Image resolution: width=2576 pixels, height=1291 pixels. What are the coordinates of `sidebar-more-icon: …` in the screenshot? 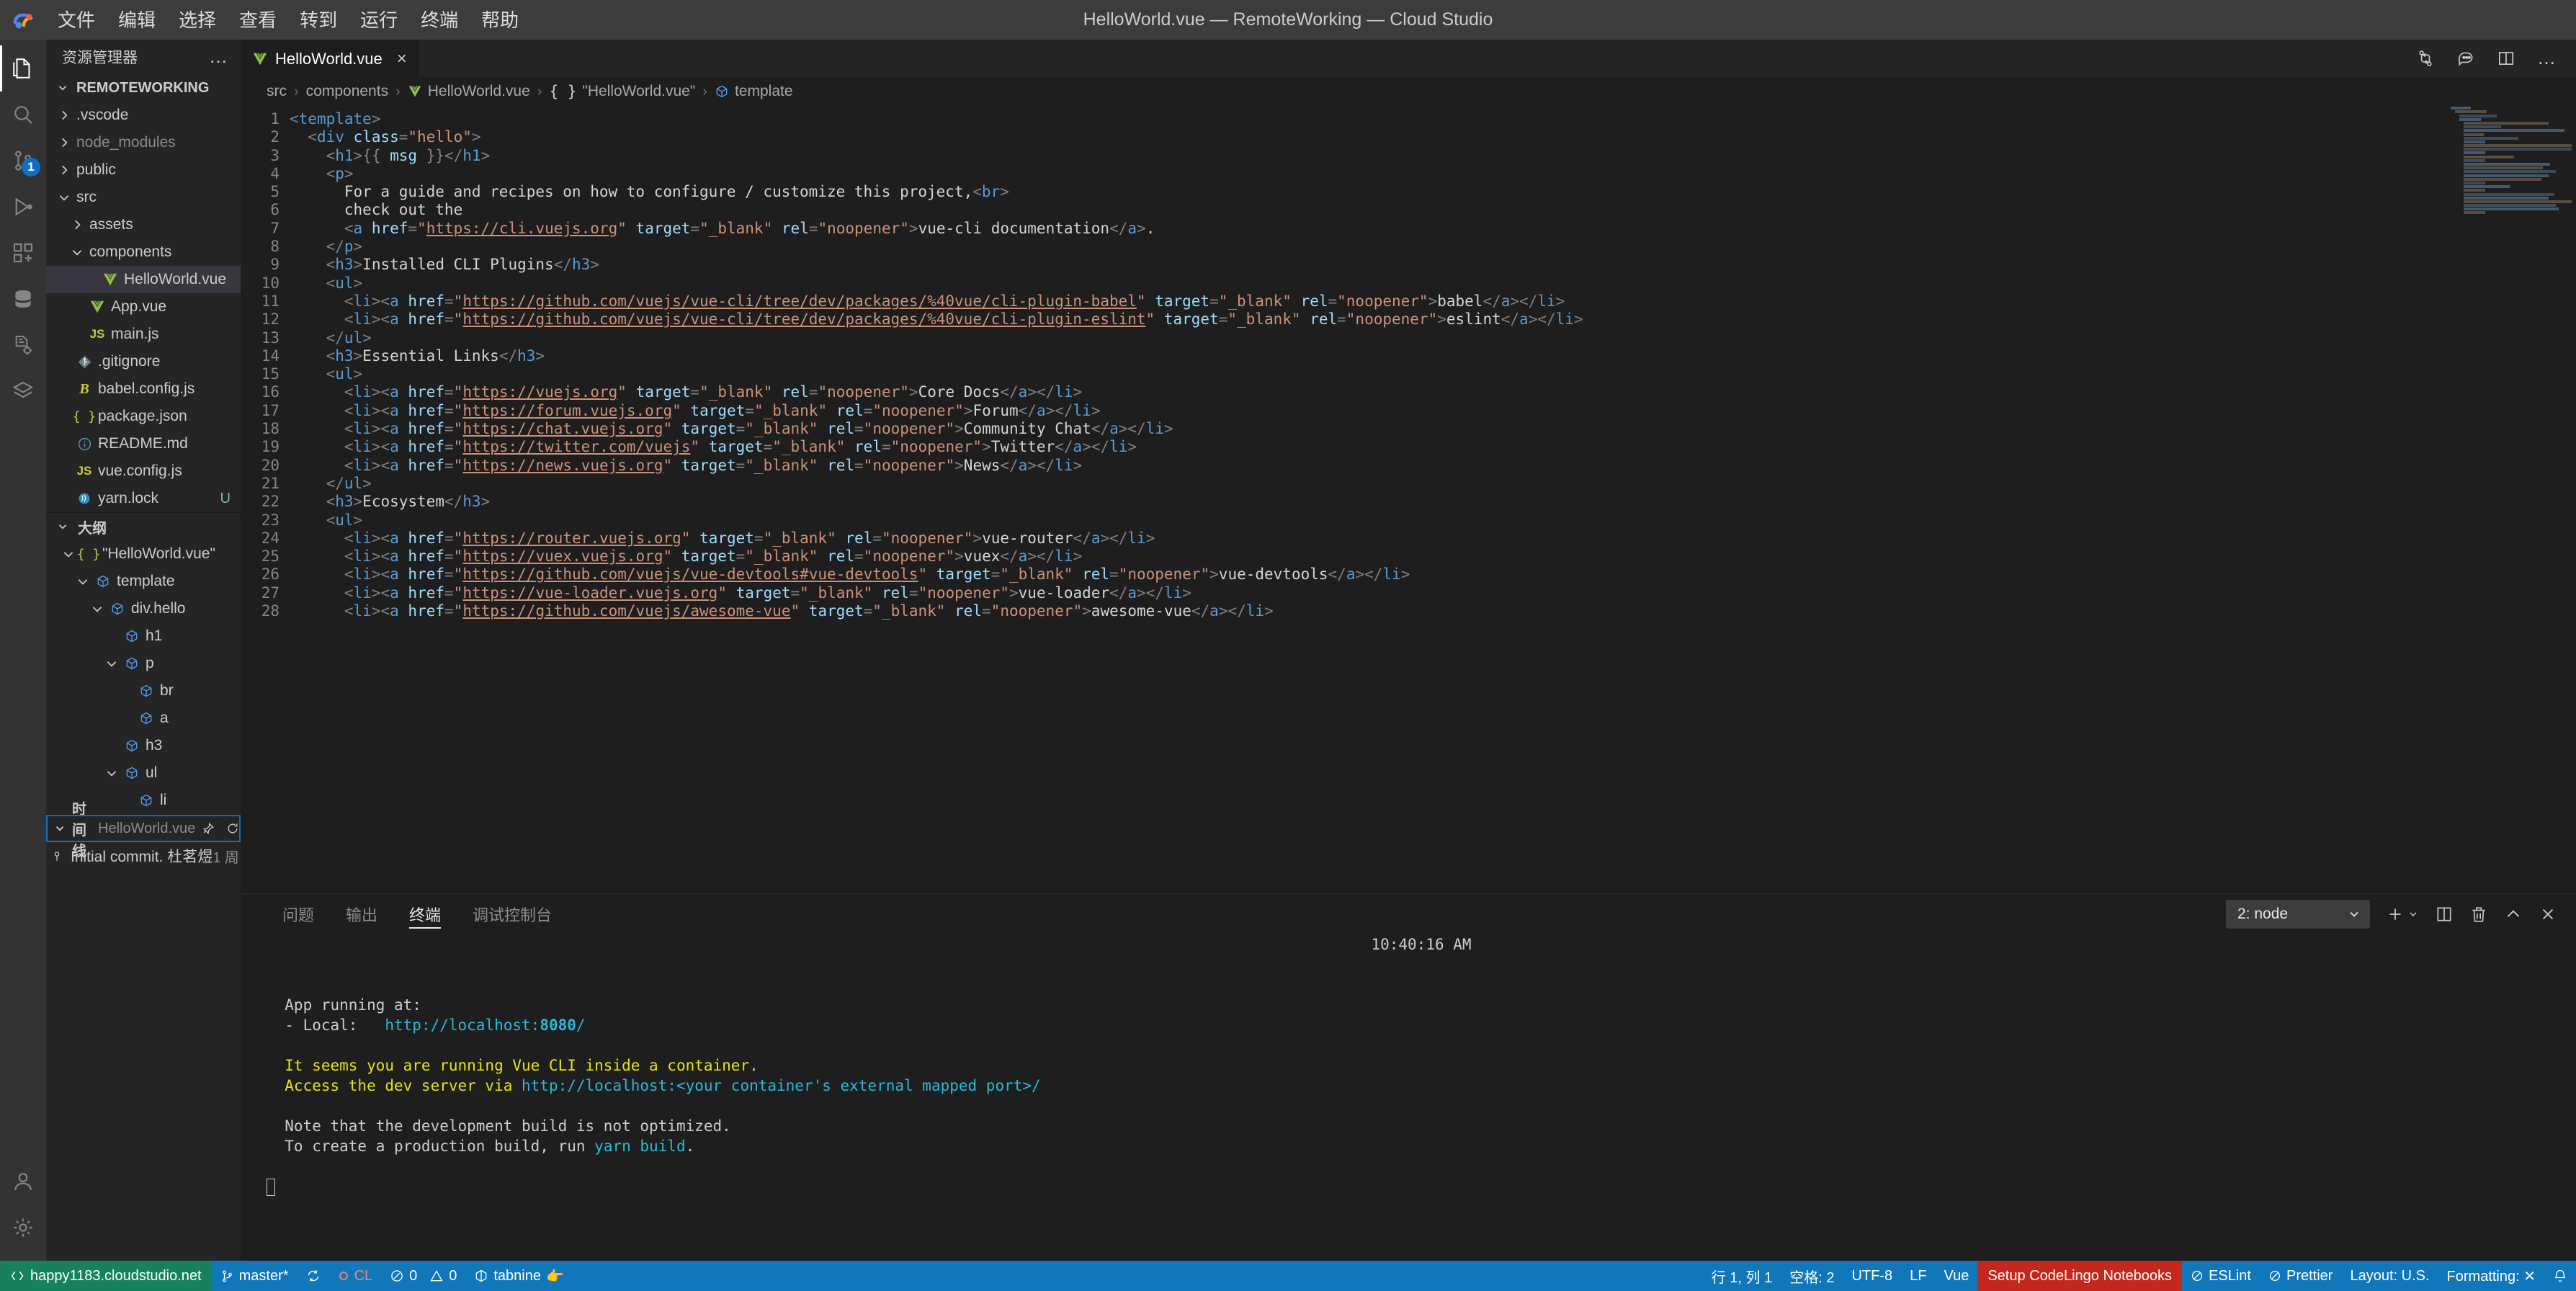 It's located at (219, 57).